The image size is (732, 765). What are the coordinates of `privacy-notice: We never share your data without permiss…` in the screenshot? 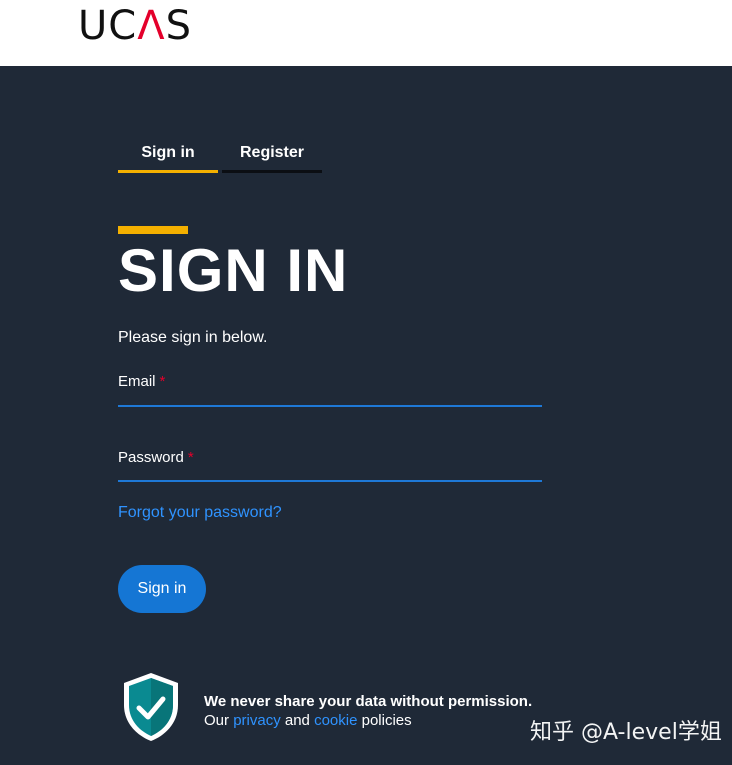 It's located at (368, 711).